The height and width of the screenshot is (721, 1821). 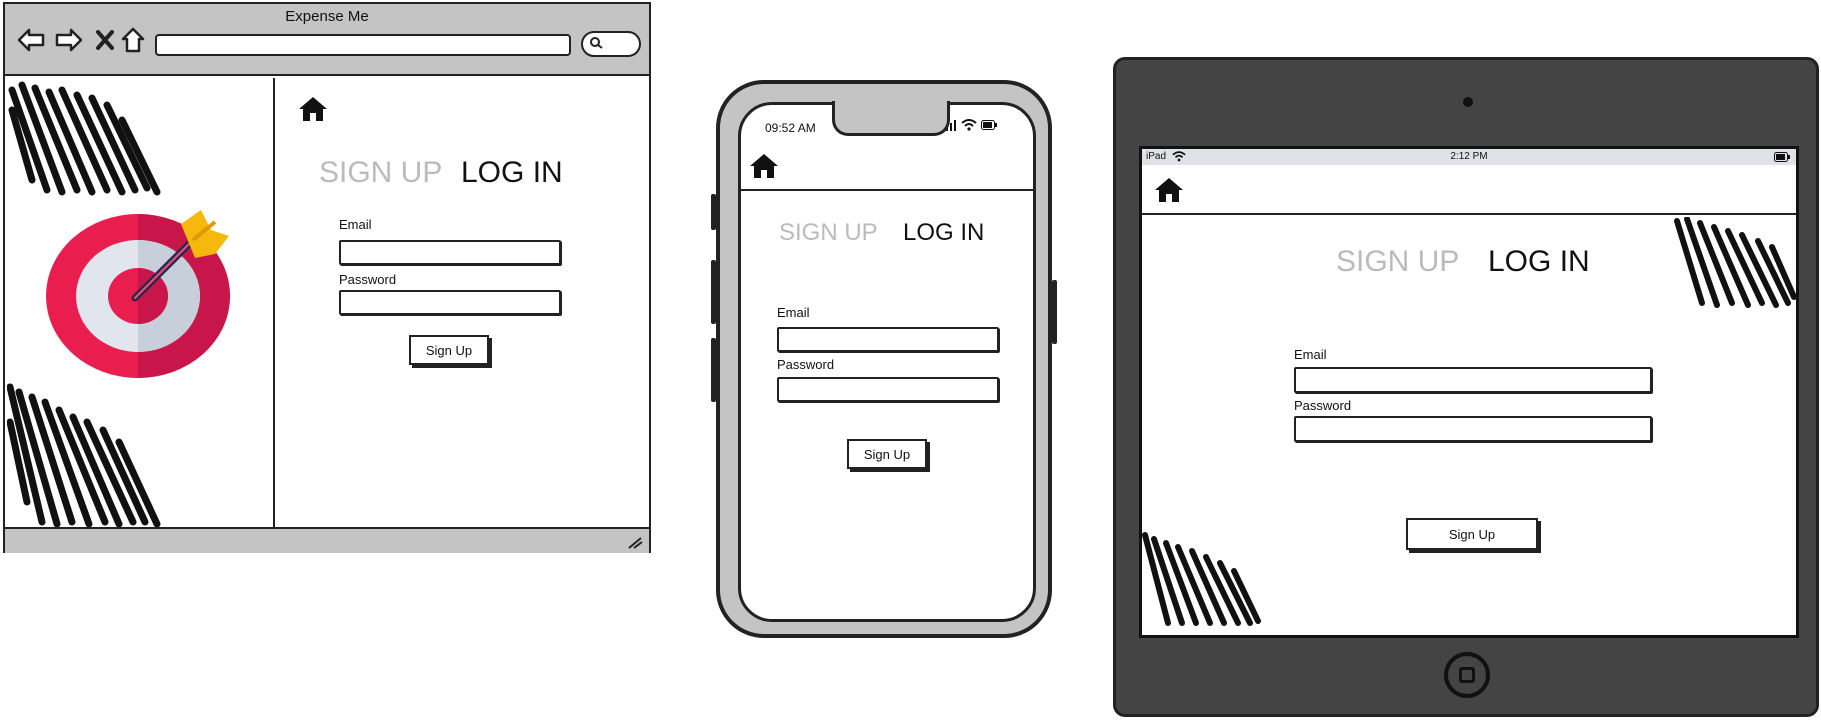 What do you see at coordinates (596, 43) in the screenshot?
I see `search-icon` at bounding box center [596, 43].